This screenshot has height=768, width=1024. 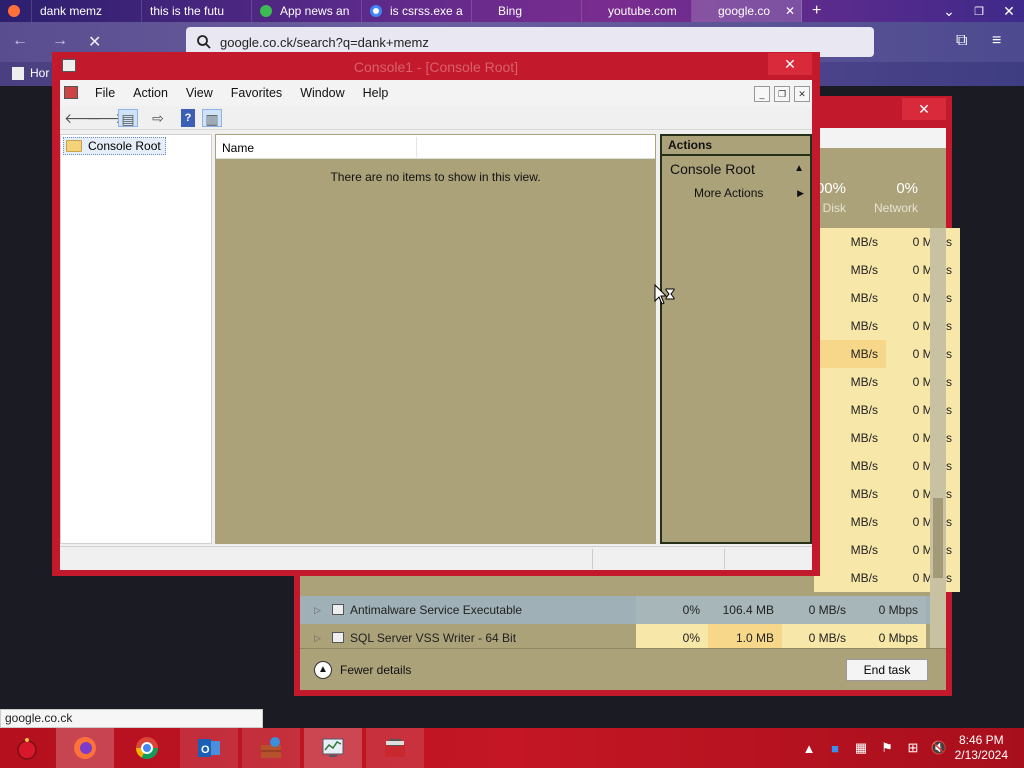 What do you see at coordinates (85, 748) in the screenshot?
I see `taskbar-firefox` at bounding box center [85, 748].